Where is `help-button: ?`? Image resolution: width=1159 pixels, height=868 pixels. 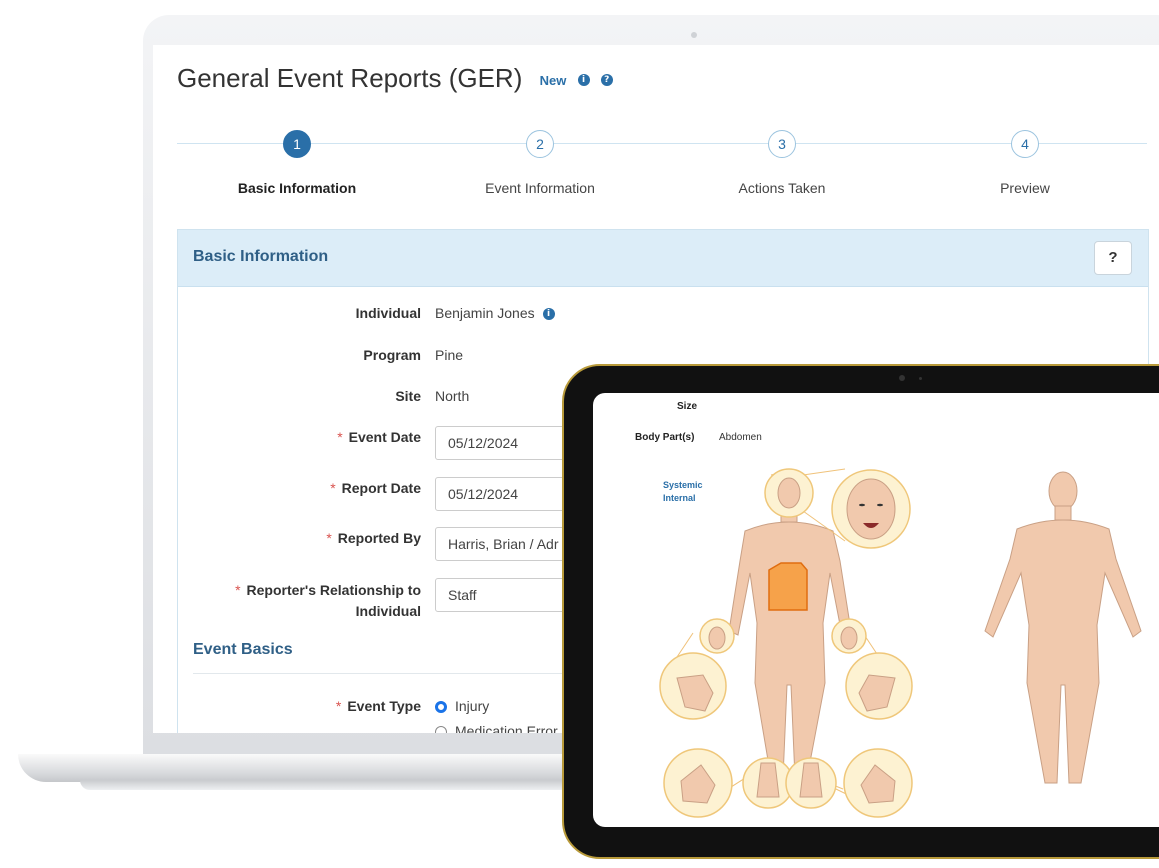
help-button: ? is located at coordinates (1113, 258).